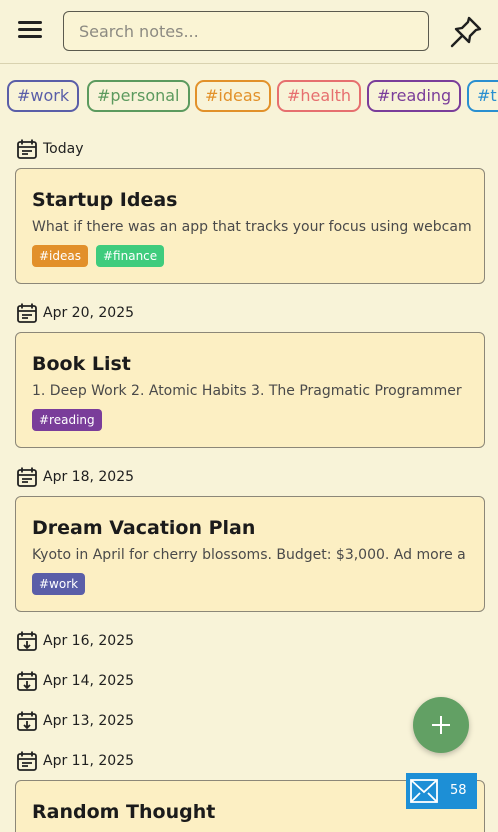  I want to click on date-heading: Today, so click(50, 149).